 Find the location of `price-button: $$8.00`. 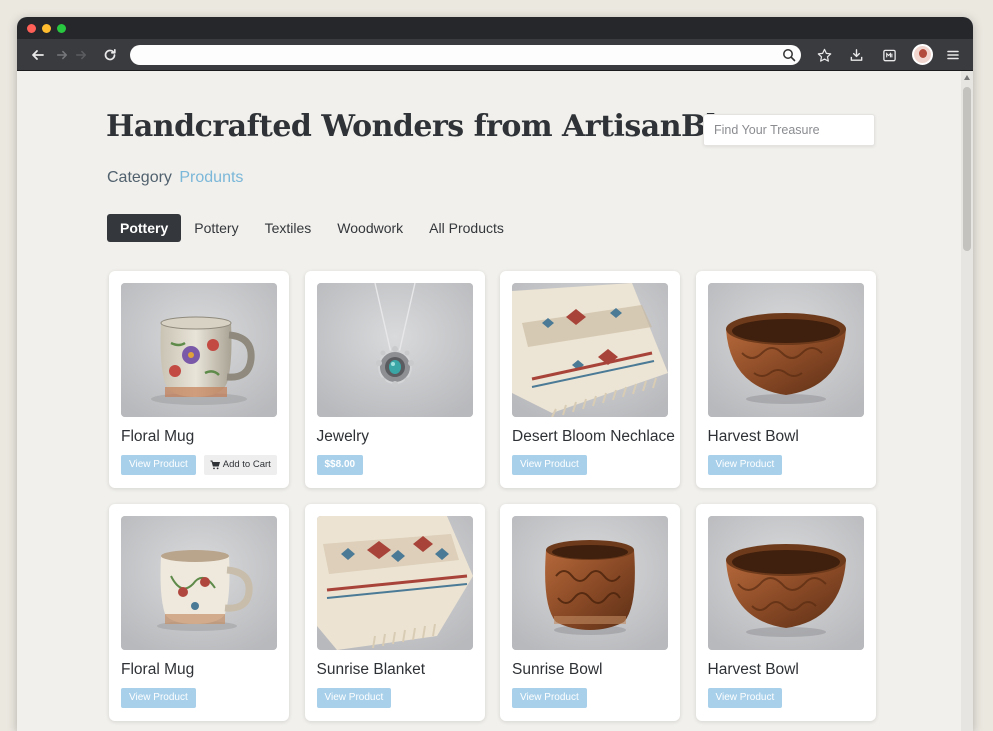

price-button: $$8.00 is located at coordinates (340, 465).